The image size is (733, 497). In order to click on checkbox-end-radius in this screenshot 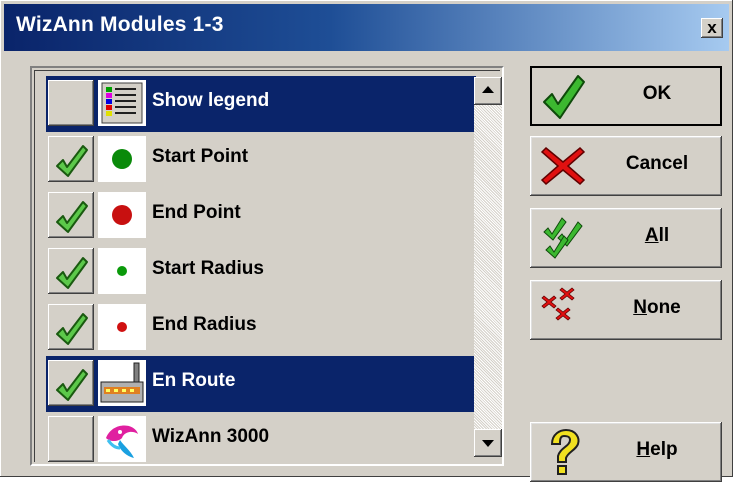, I will do `click(71, 327)`.